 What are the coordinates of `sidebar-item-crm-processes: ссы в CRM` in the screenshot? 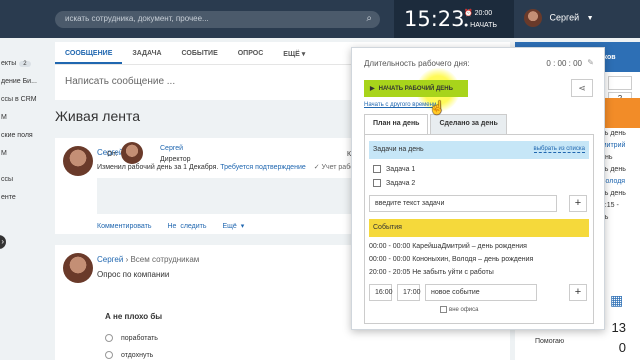 It's located at (24, 105).